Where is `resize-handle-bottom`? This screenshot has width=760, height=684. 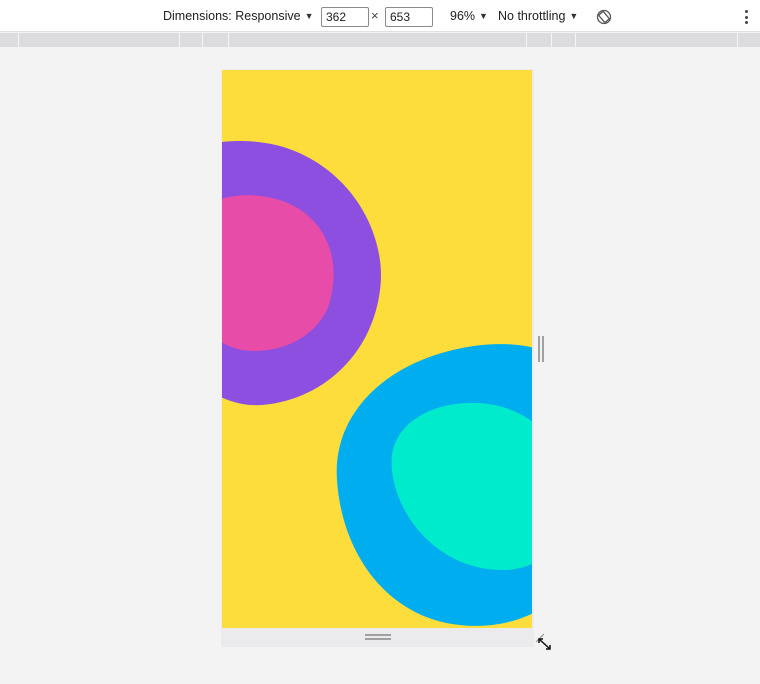 resize-handle-bottom is located at coordinates (378, 637).